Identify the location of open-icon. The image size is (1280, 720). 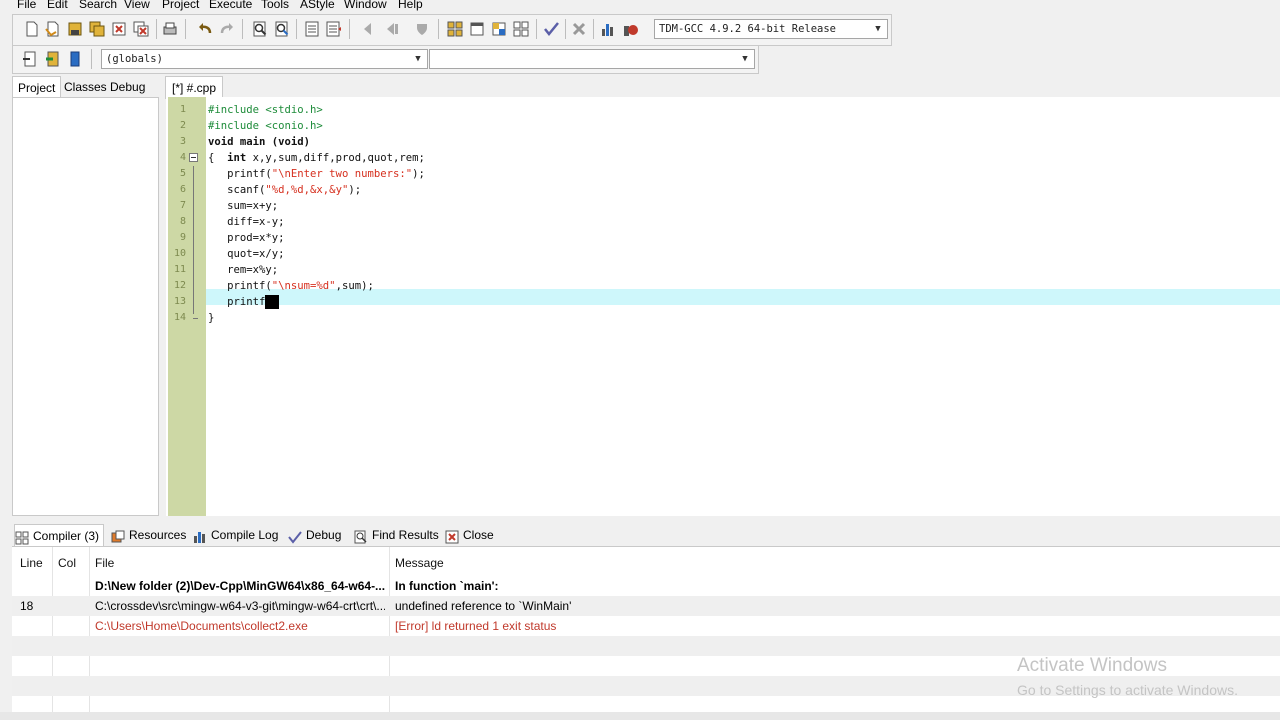
(53, 29).